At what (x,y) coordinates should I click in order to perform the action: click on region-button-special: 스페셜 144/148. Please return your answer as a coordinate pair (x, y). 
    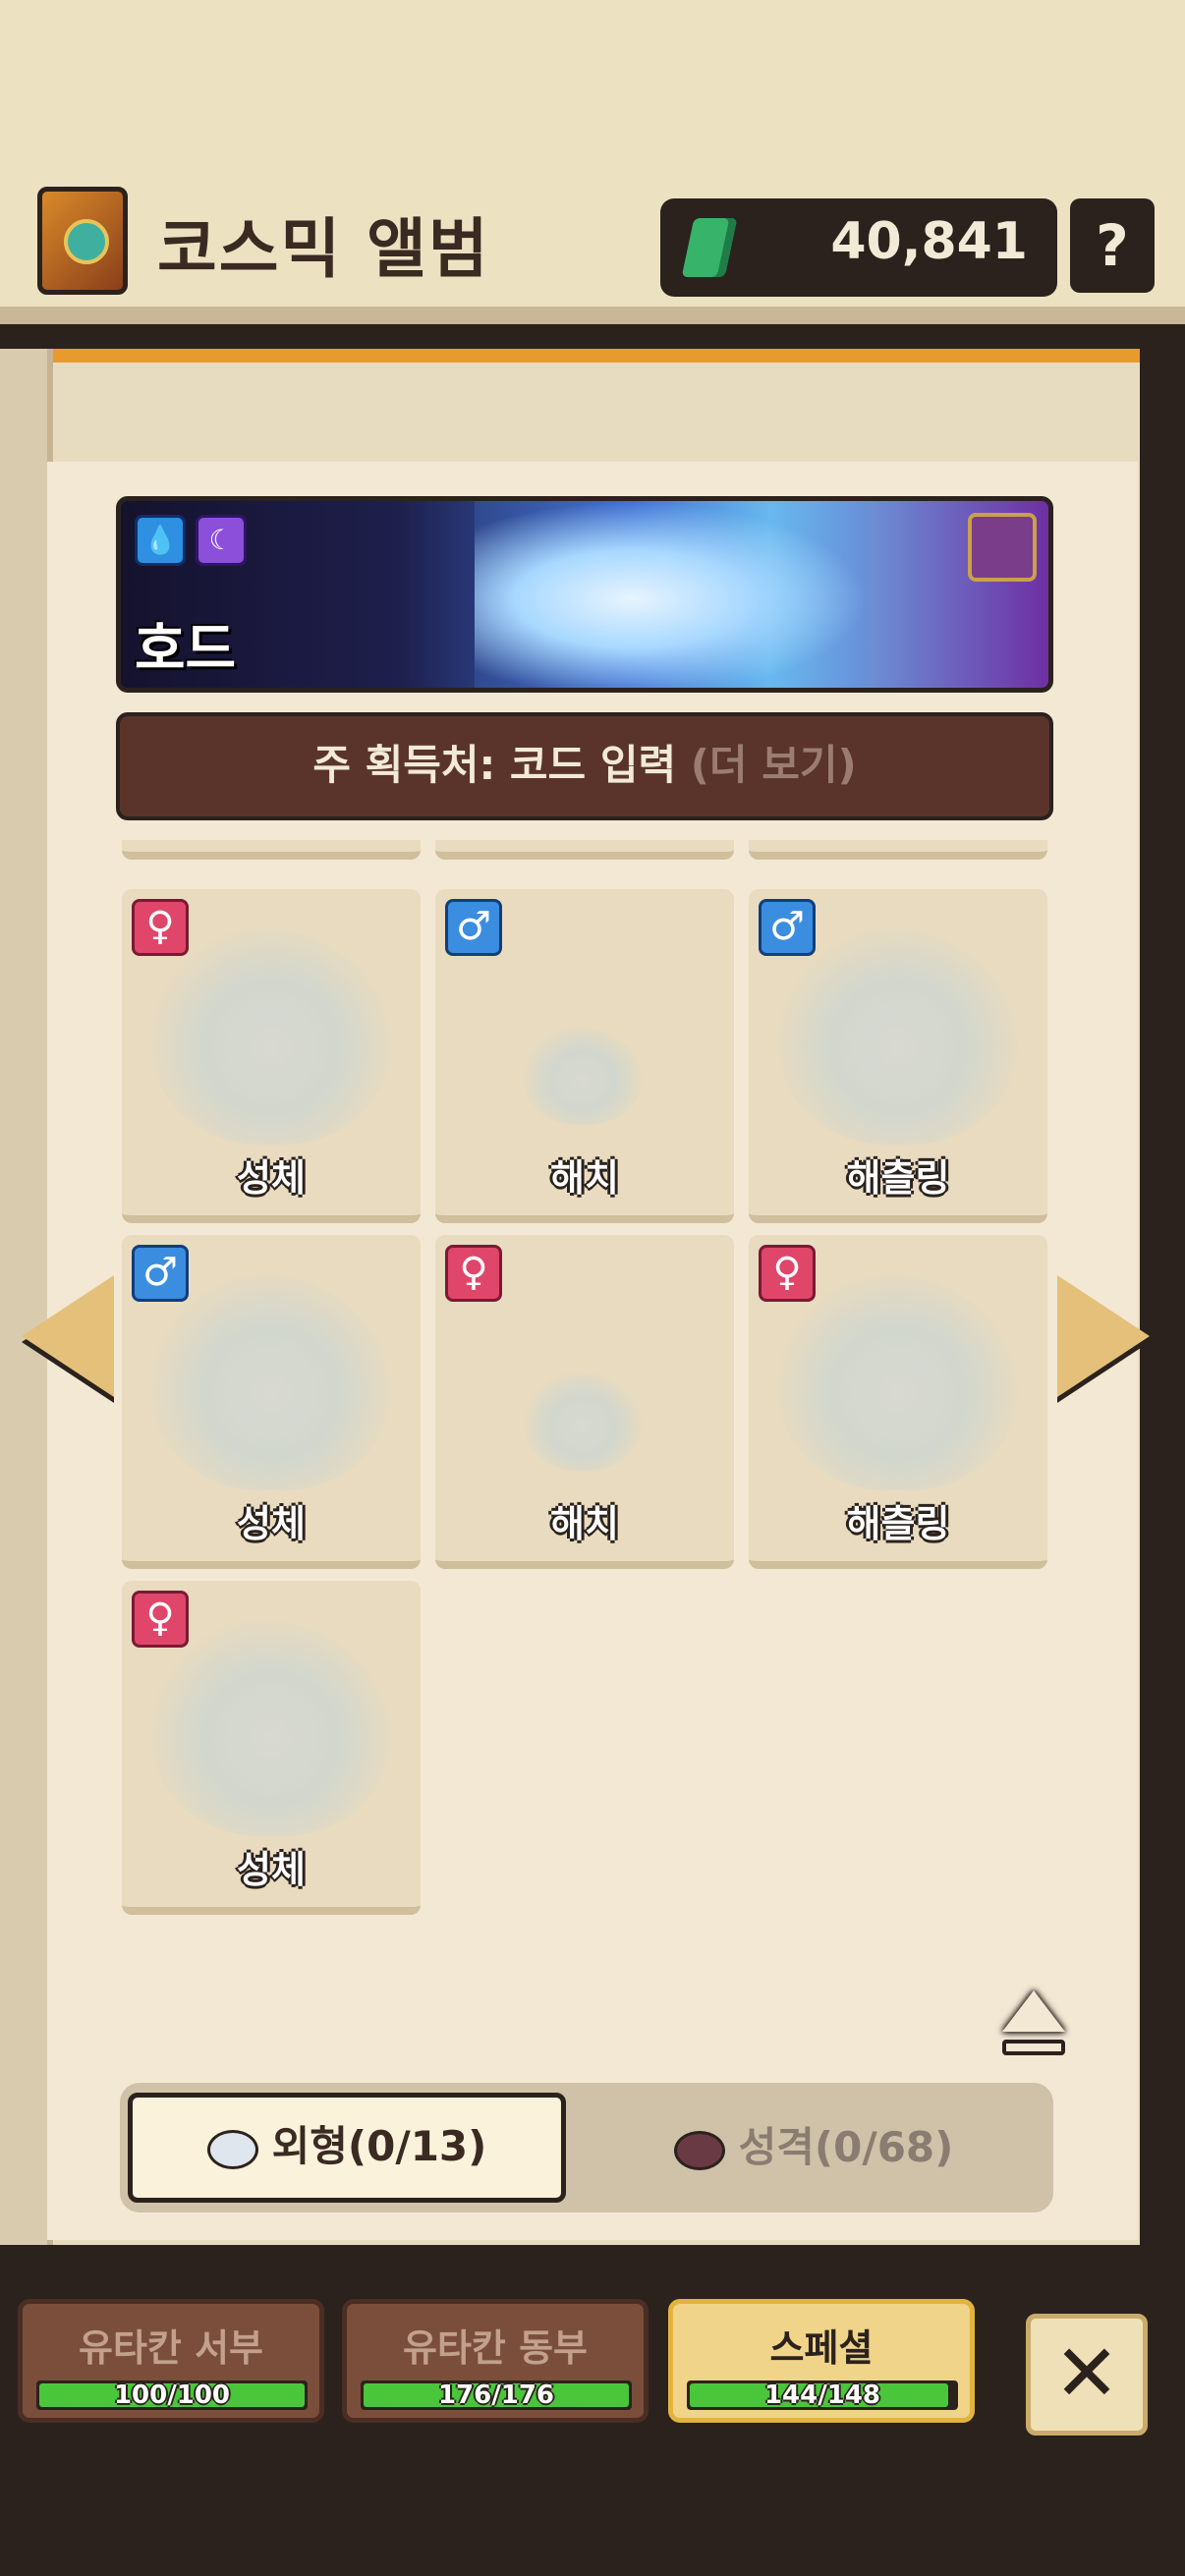
    Looking at the image, I should click on (821, 2361).